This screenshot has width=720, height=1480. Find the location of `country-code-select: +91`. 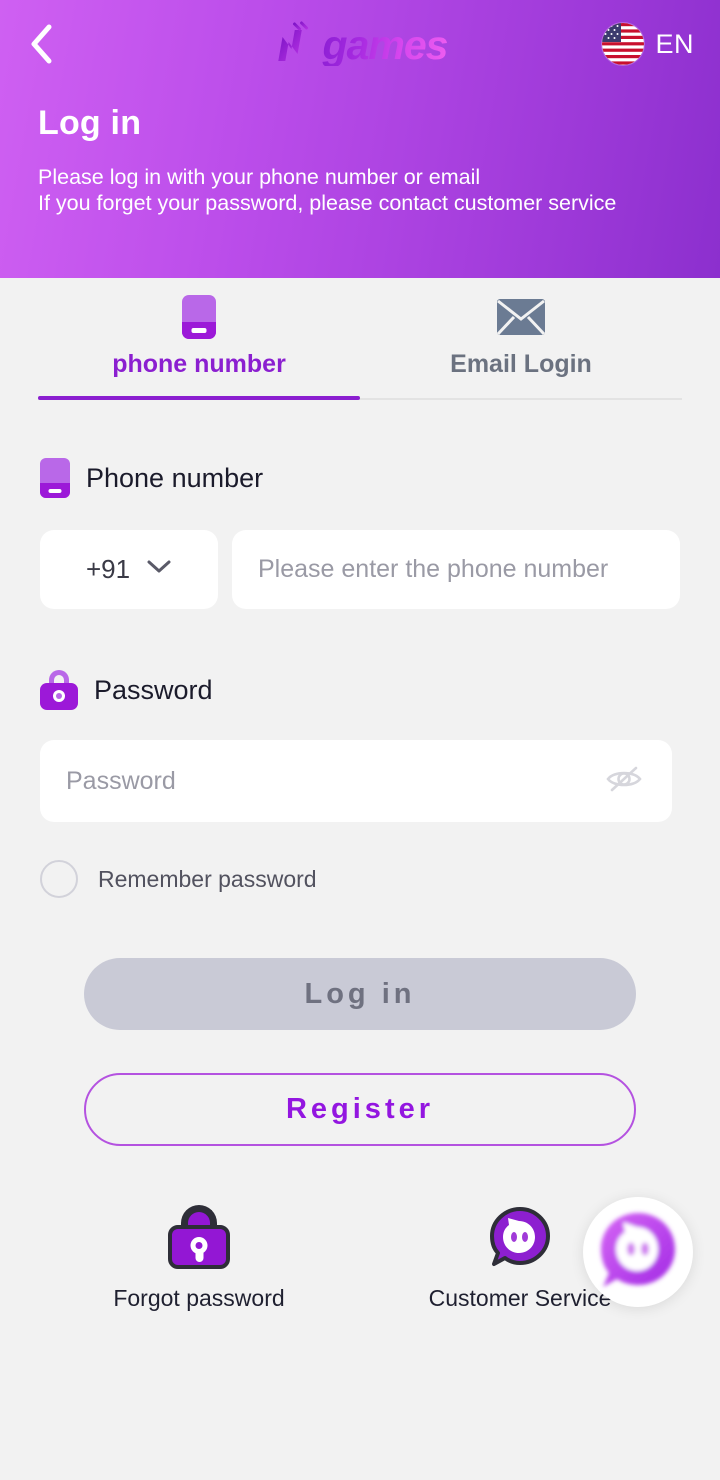

country-code-select: +91 is located at coordinates (129, 569).